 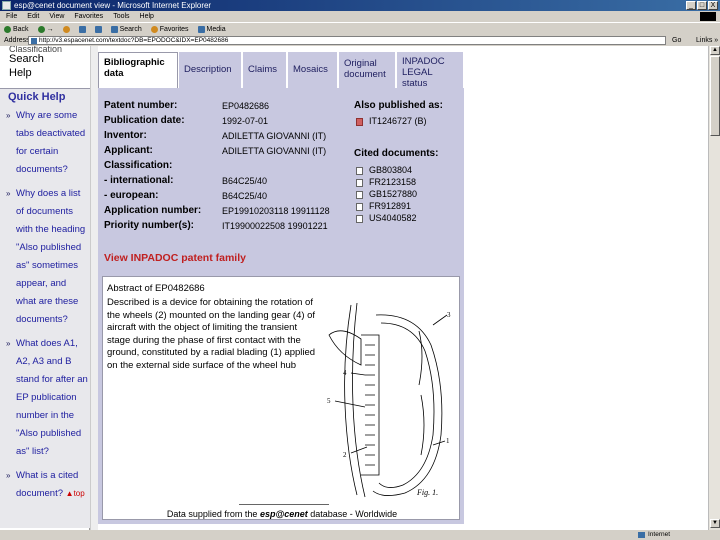 I want to click on caption-divider, so click(x=284, y=504).